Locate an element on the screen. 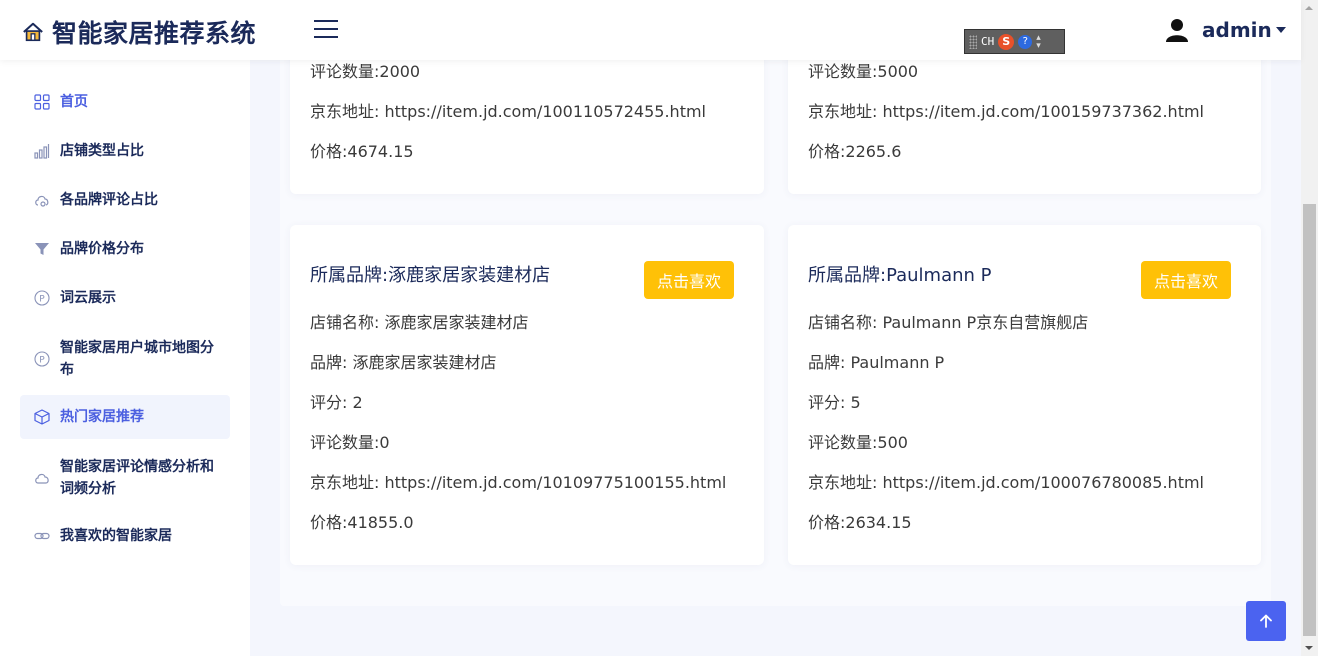  comment-count: 评论数量:500 is located at coordinates (858, 442).